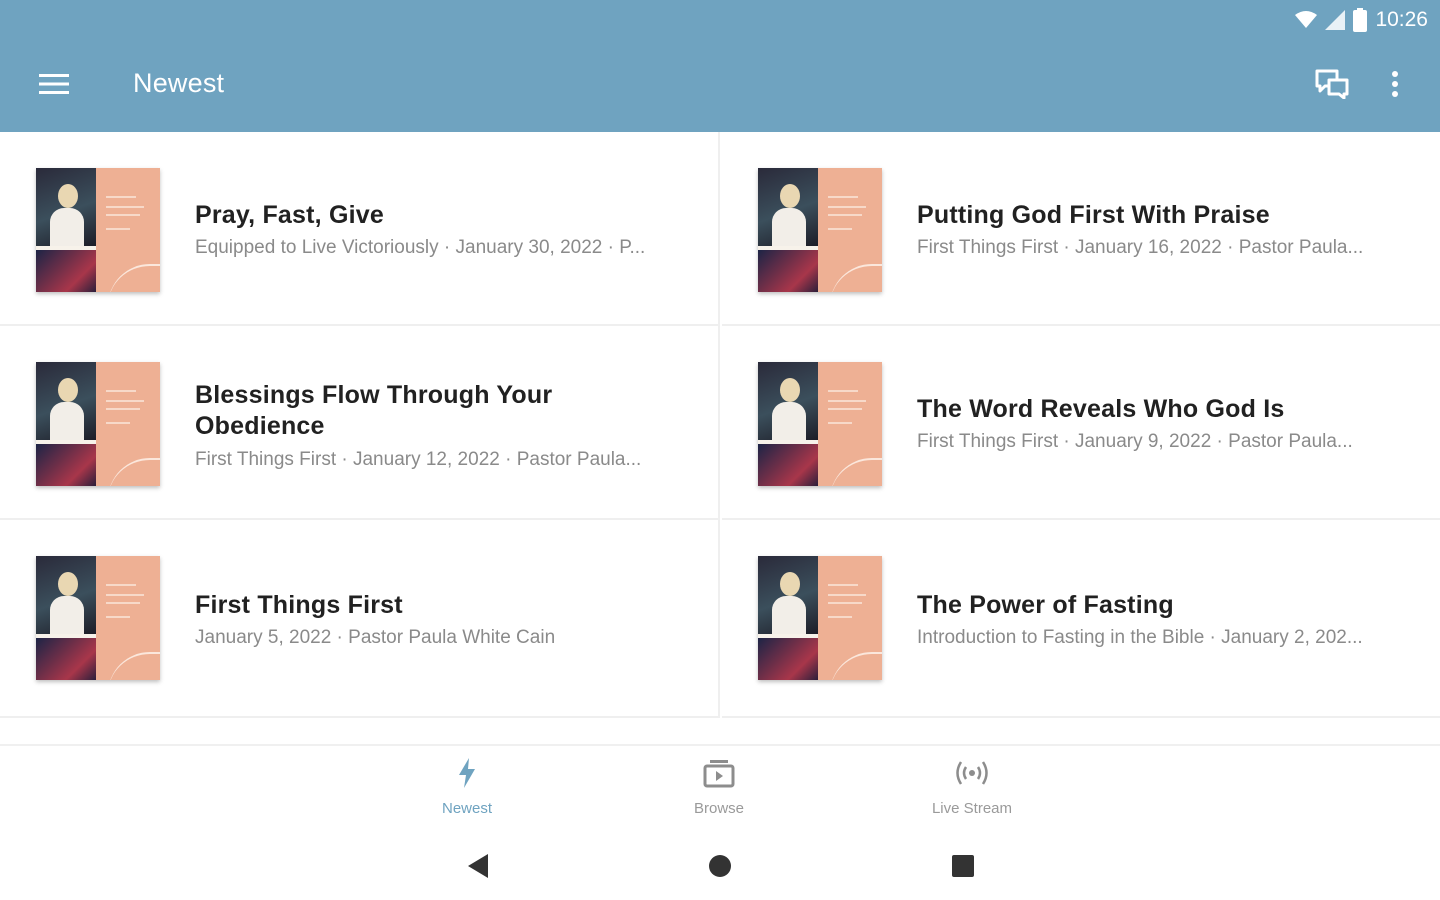 This screenshot has width=1440, height=900. I want to click on bottom-navigation: Newest Browse Live Stream, so click(720, 785).